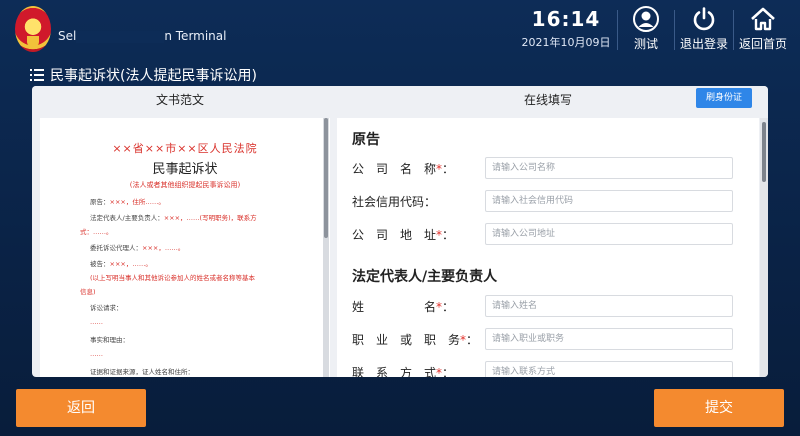 The width and height of the screenshot is (800, 436). I want to click on doc-line: 法定代表人/主要负责人：×××，……(写明职务)，联系方, so click(173, 218).